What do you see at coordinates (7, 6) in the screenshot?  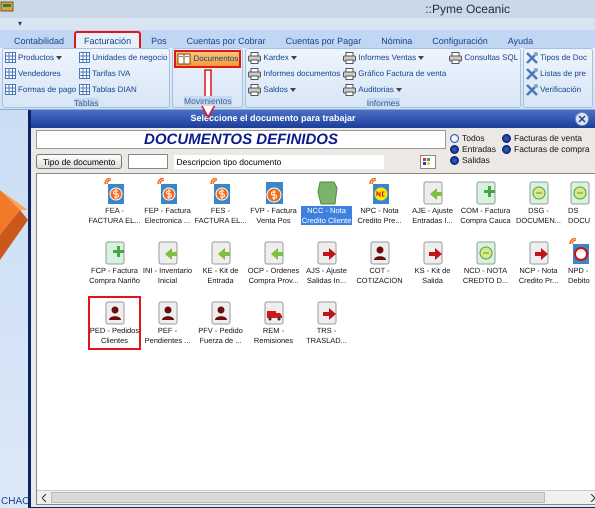 I see `app-icon` at bounding box center [7, 6].